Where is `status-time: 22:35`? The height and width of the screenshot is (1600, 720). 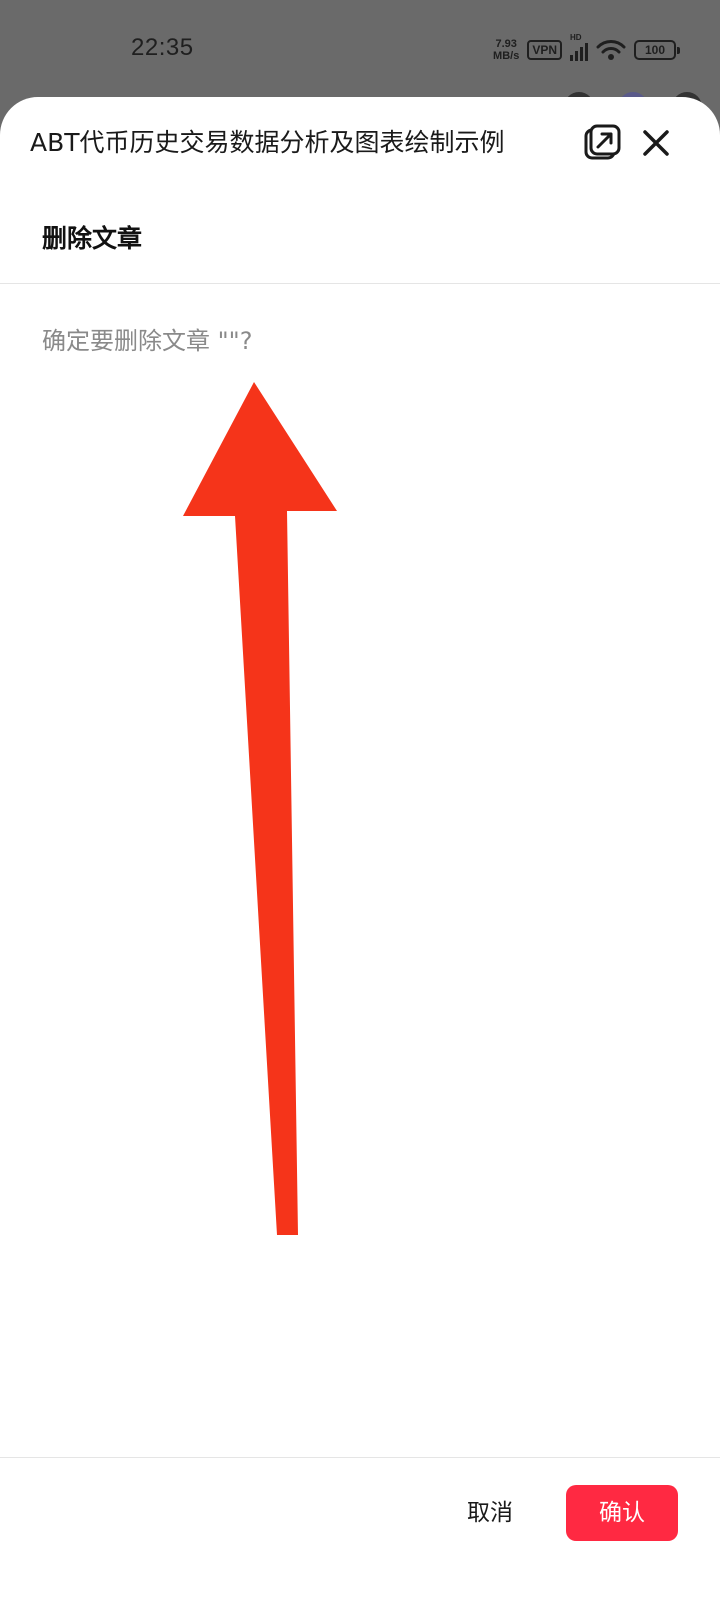 status-time: 22:35 is located at coordinates (162, 47).